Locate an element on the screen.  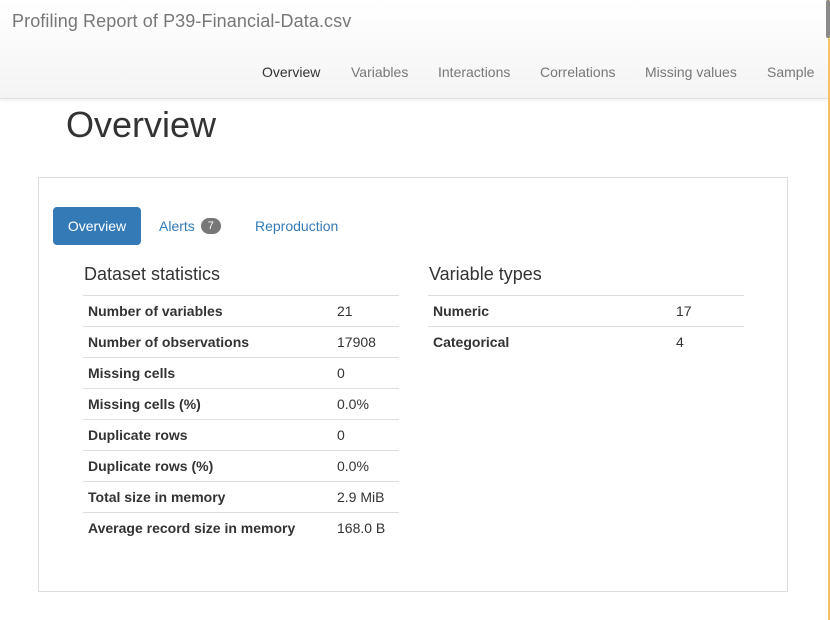
tab-overview: Overview is located at coordinates (97, 226).